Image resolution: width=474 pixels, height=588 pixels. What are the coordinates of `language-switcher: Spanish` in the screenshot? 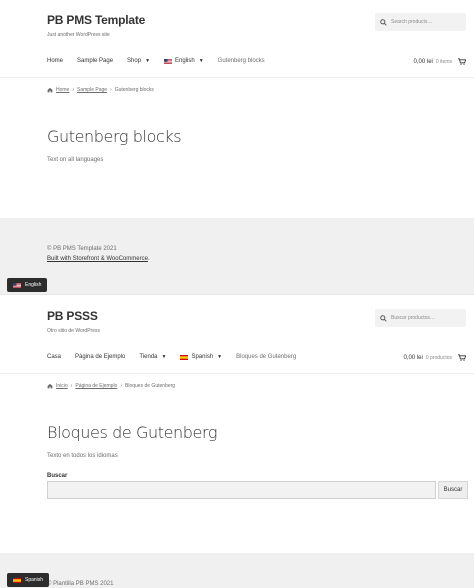 It's located at (28, 580).